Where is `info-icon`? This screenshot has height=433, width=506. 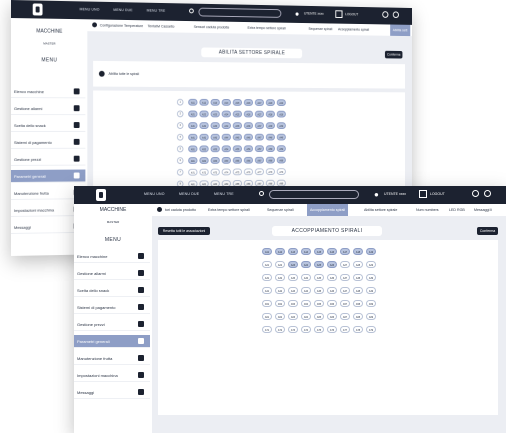
info-icon is located at coordinates (475, 193).